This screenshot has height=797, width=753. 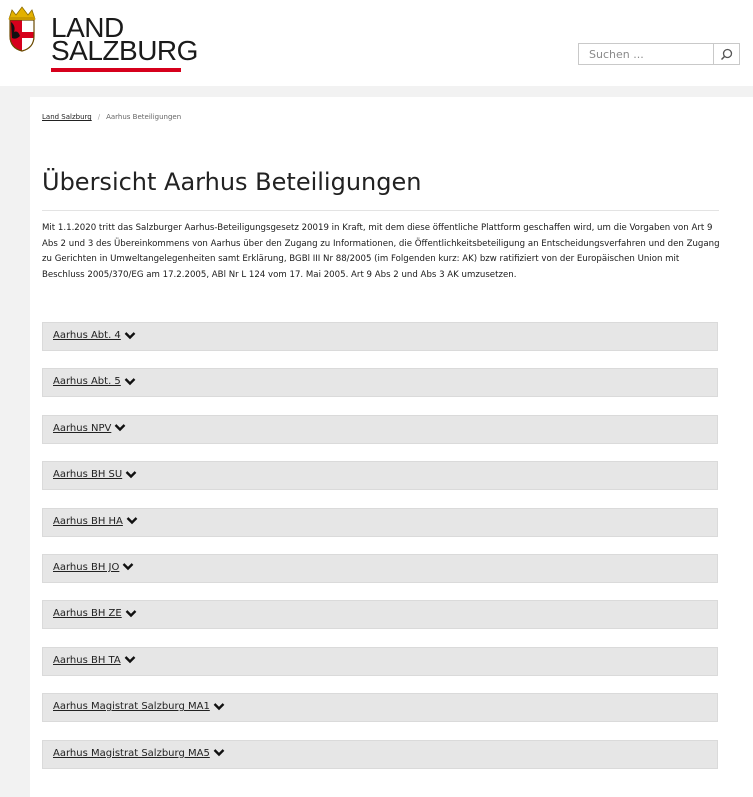 I want to click on accordion-item: Aarhus BH ZE, so click(x=380, y=615).